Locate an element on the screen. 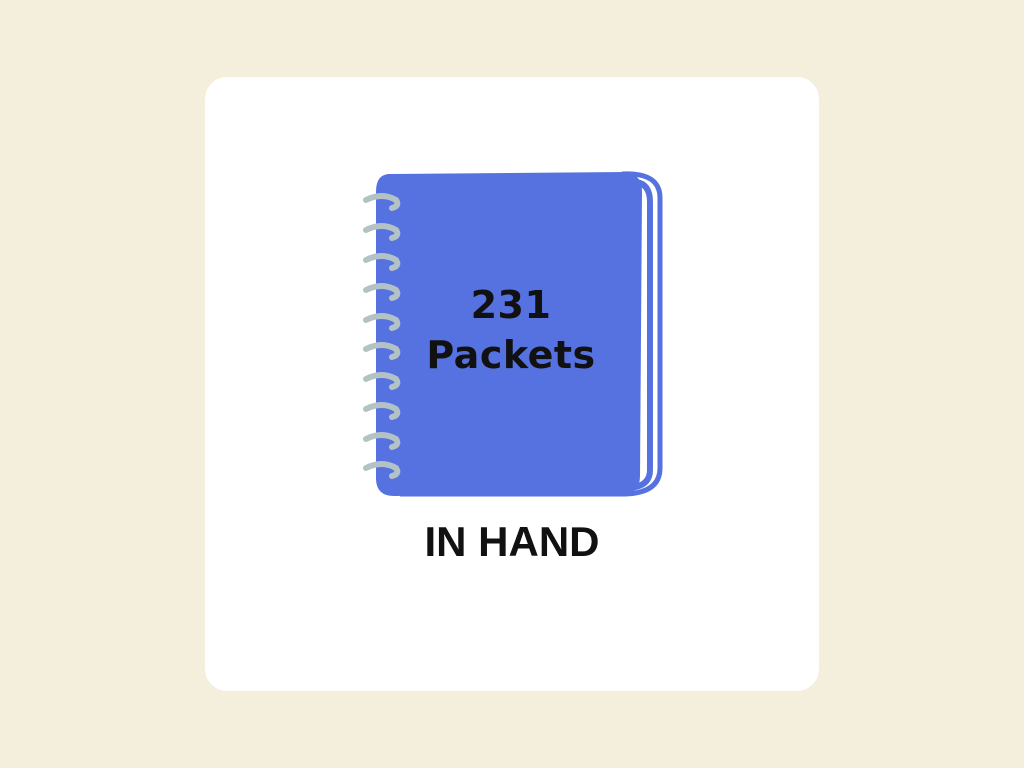 This screenshot has width=1024, height=768. status-caption: IN HAND is located at coordinates (512, 541).